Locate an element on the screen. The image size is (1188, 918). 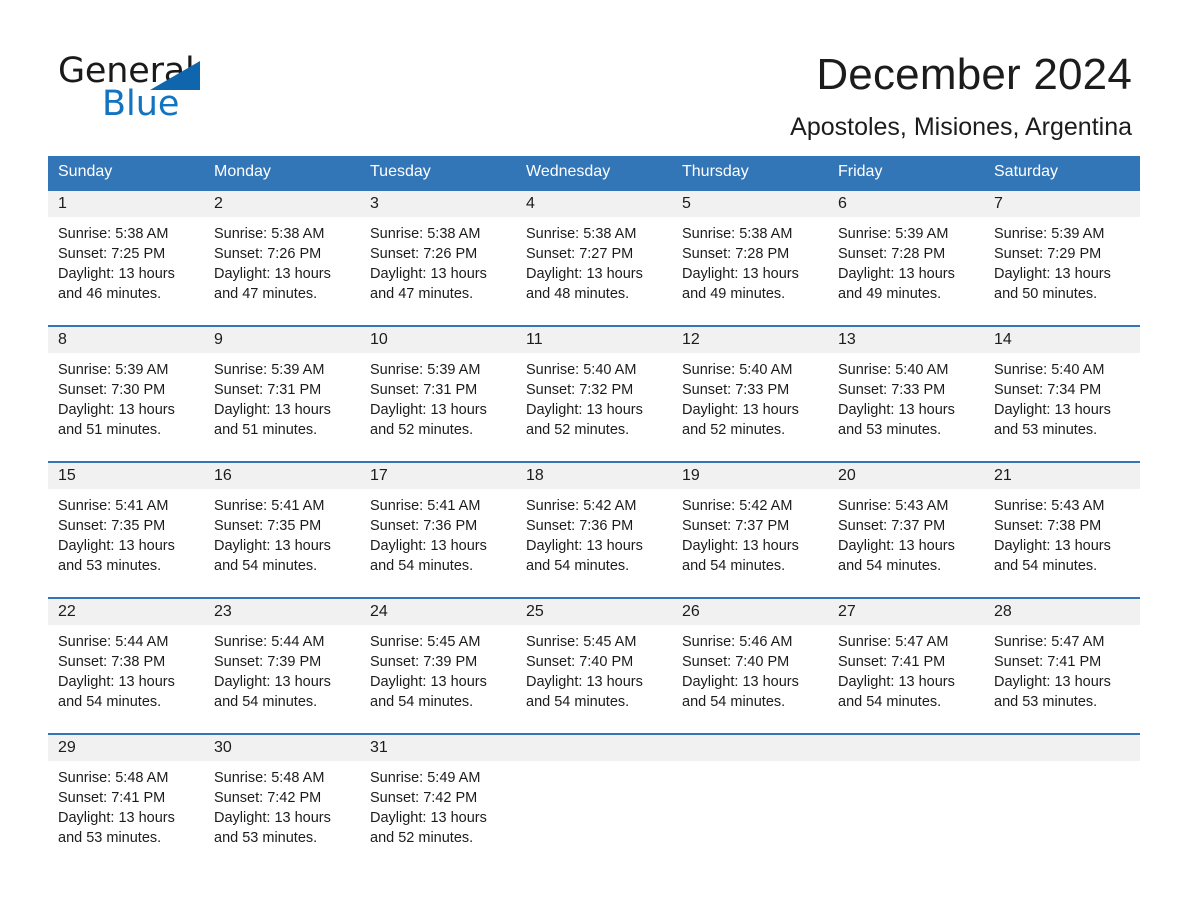
day-number: 14 is located at coordinates (1003, 339).